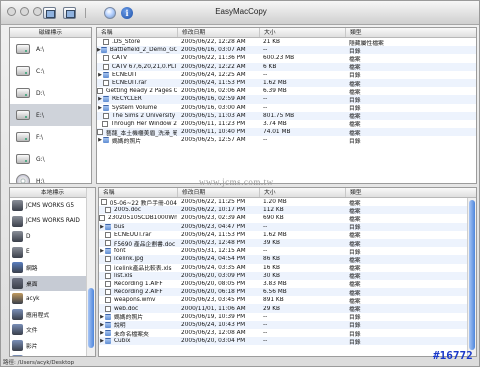  I want to click on file-name-cell: ECNEUIT.rar, so click(137, 83).